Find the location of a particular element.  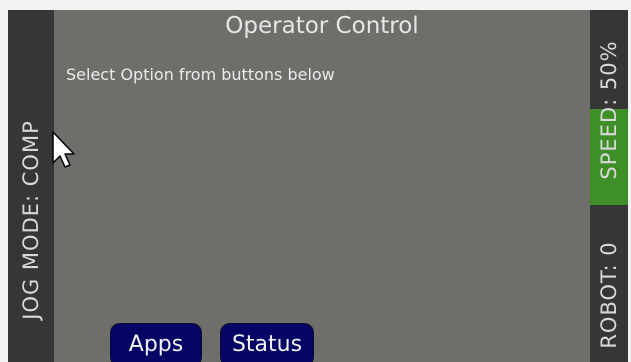

robot-label: ROBOT: 0 is located at coordinates (609, 294).